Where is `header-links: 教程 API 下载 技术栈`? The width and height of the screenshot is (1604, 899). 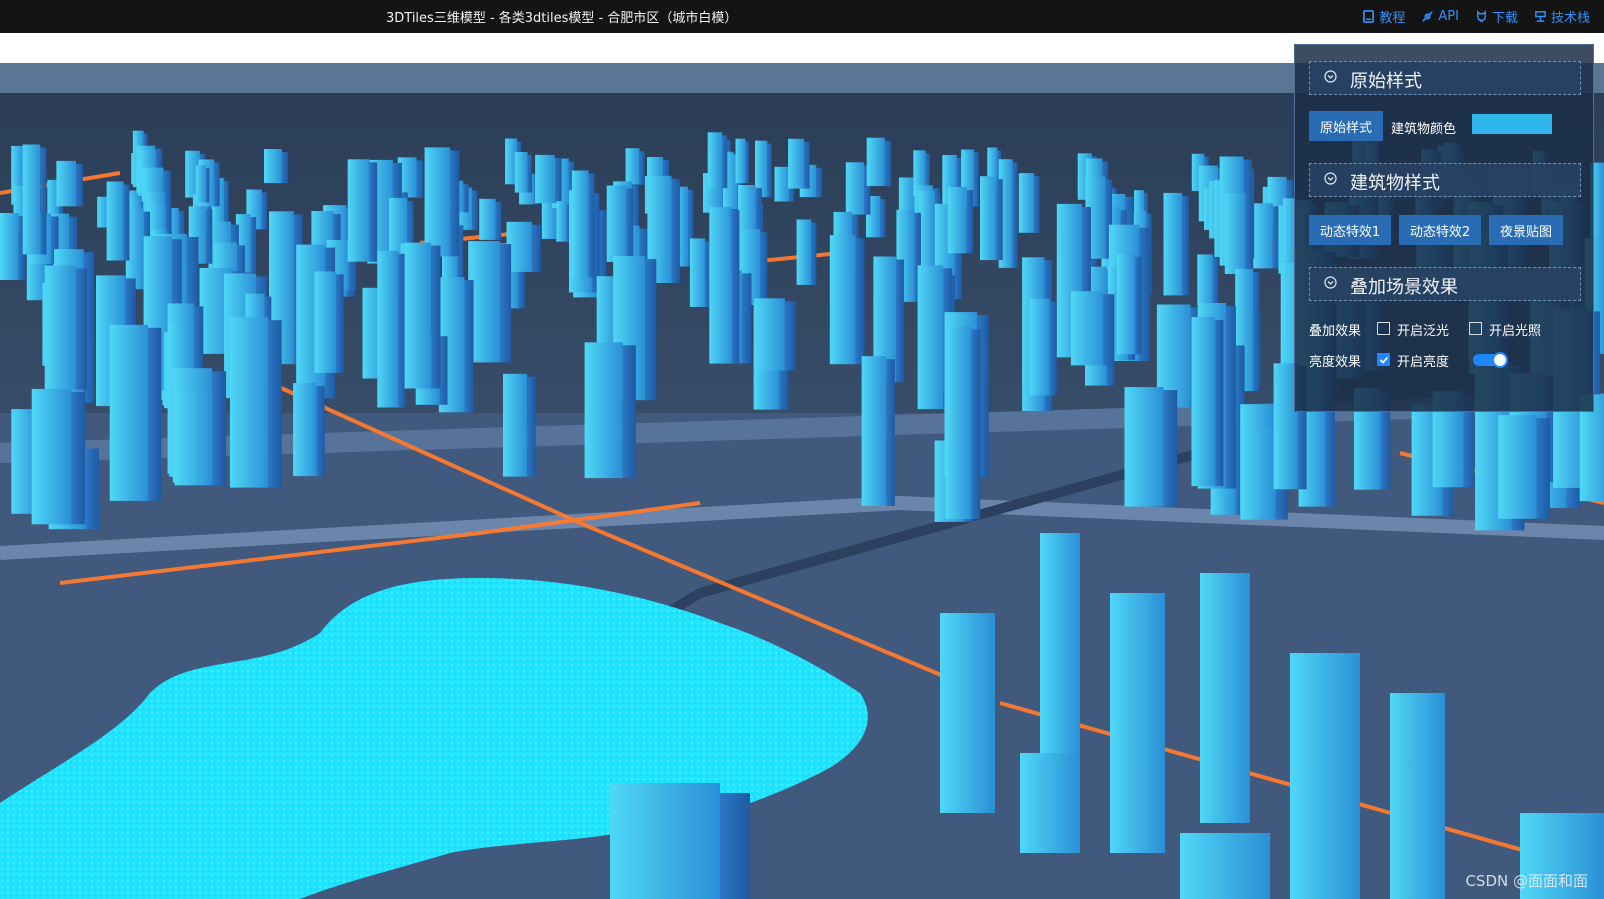 header-links: 教程 API 下载 技术栈 is located at coordinates (1476, 16).